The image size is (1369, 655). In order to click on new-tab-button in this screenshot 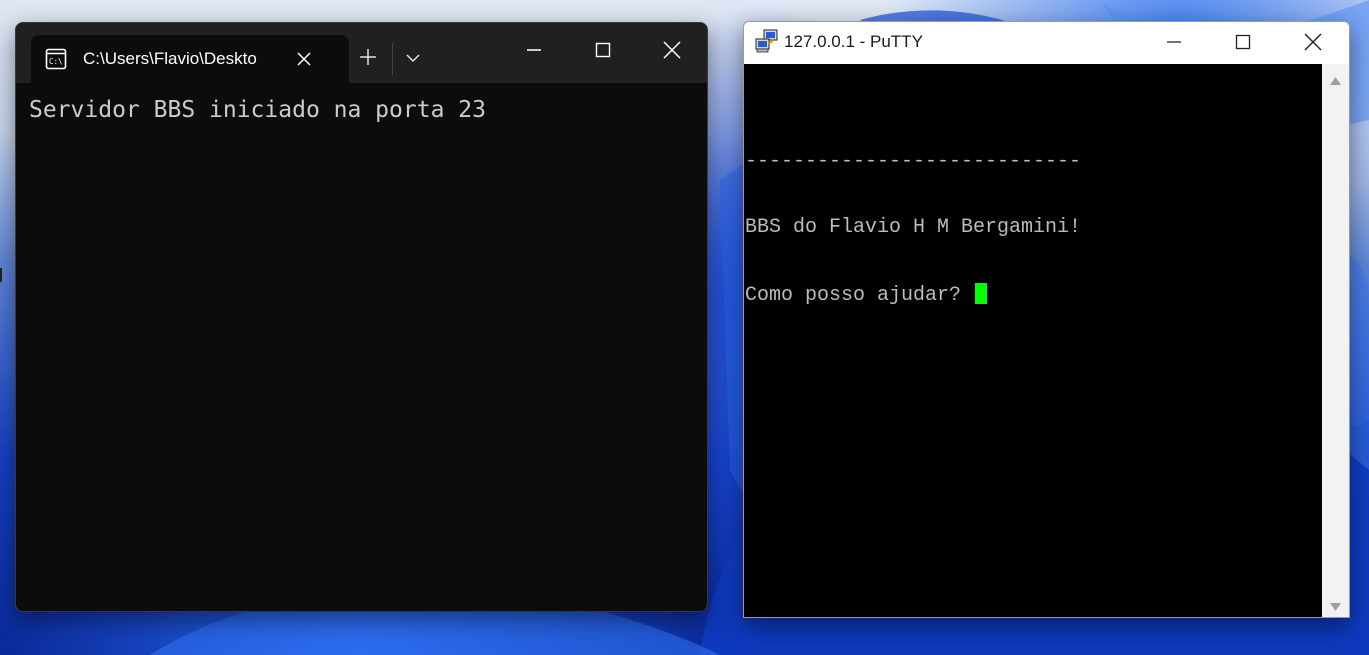, I will do `click(368, 57)`.